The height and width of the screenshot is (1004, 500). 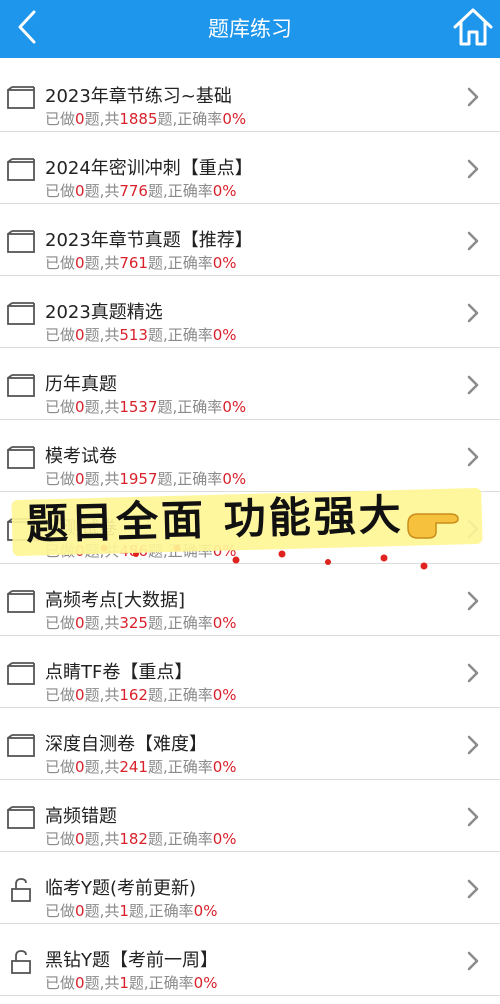 I want to click on list-item: 2024年密训冲刺【重点】 已做0题,共776题,正确率0%, so click(x=250, y=168).